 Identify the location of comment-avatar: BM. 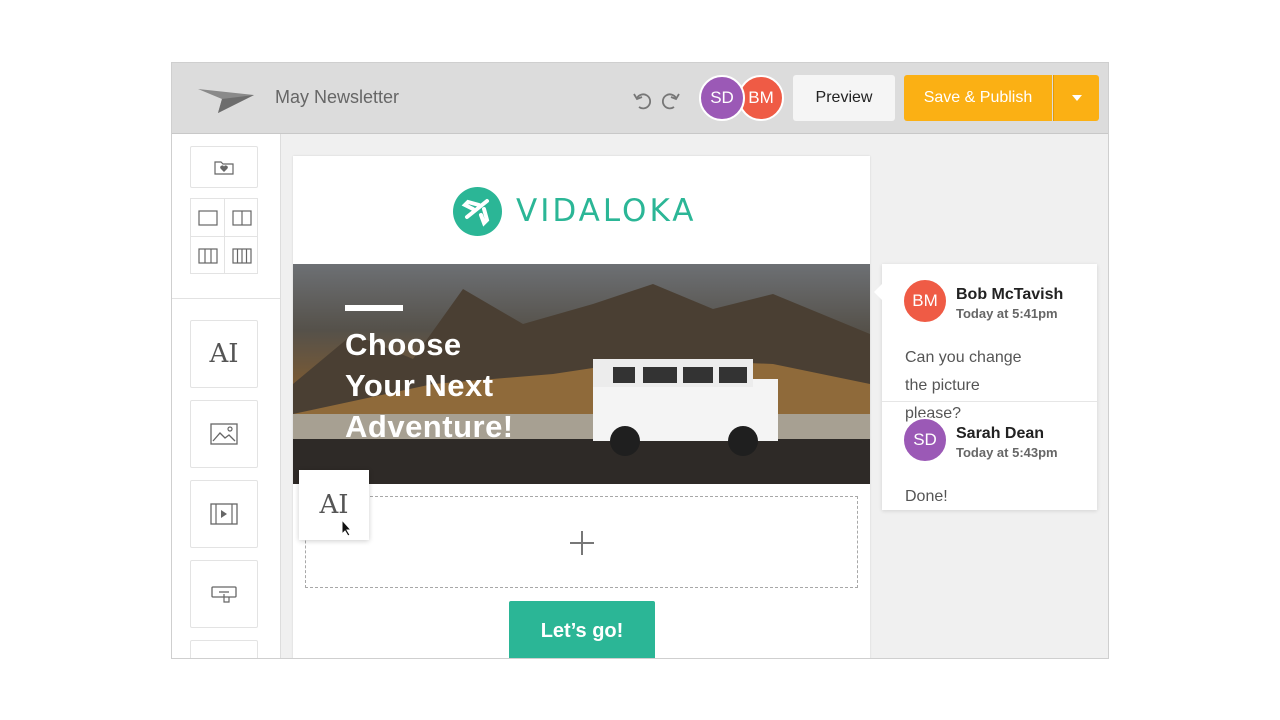
(925, 301).